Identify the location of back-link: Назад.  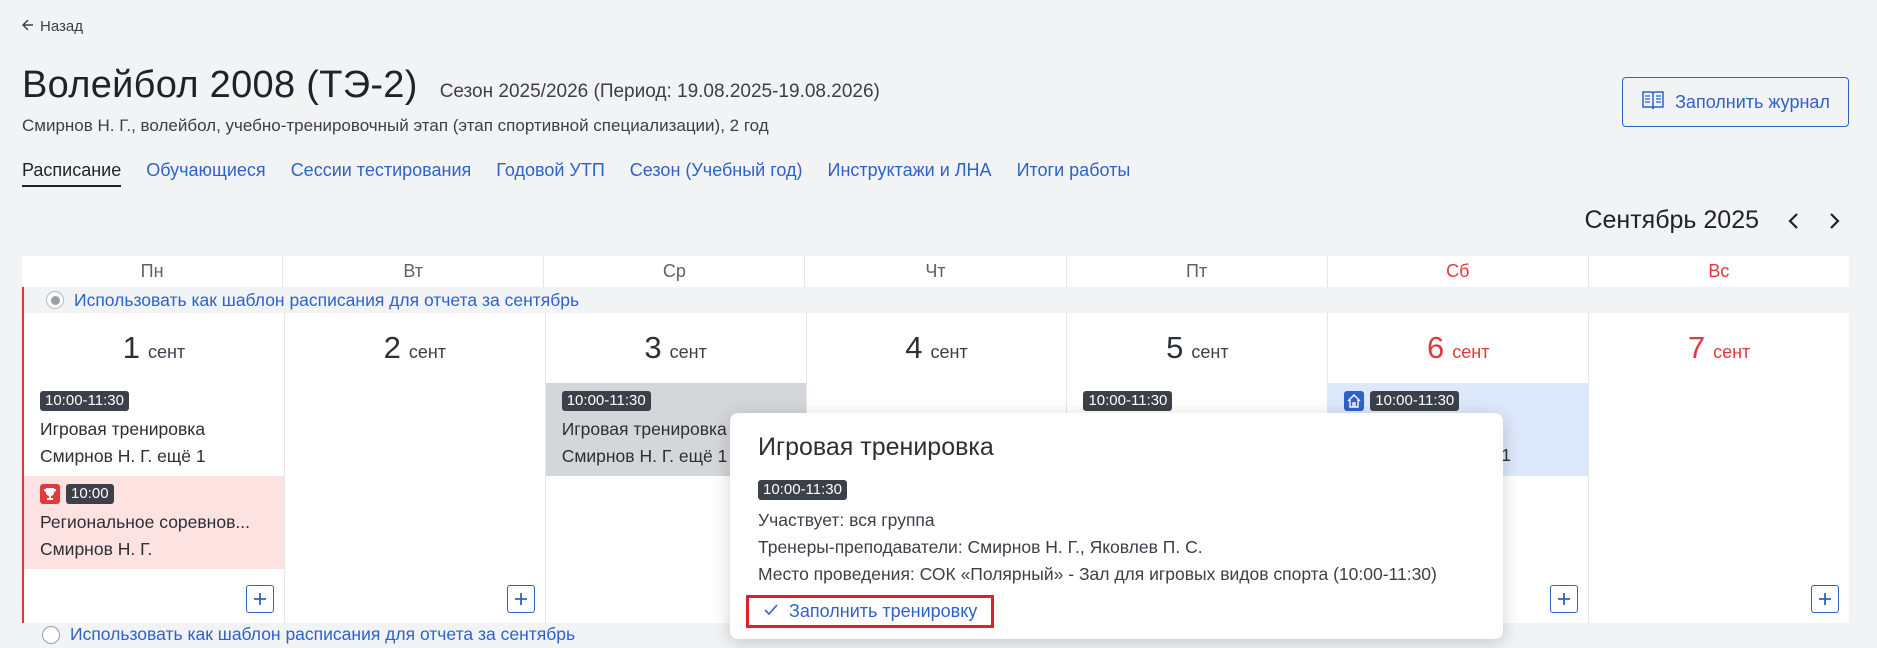
(52, 26).